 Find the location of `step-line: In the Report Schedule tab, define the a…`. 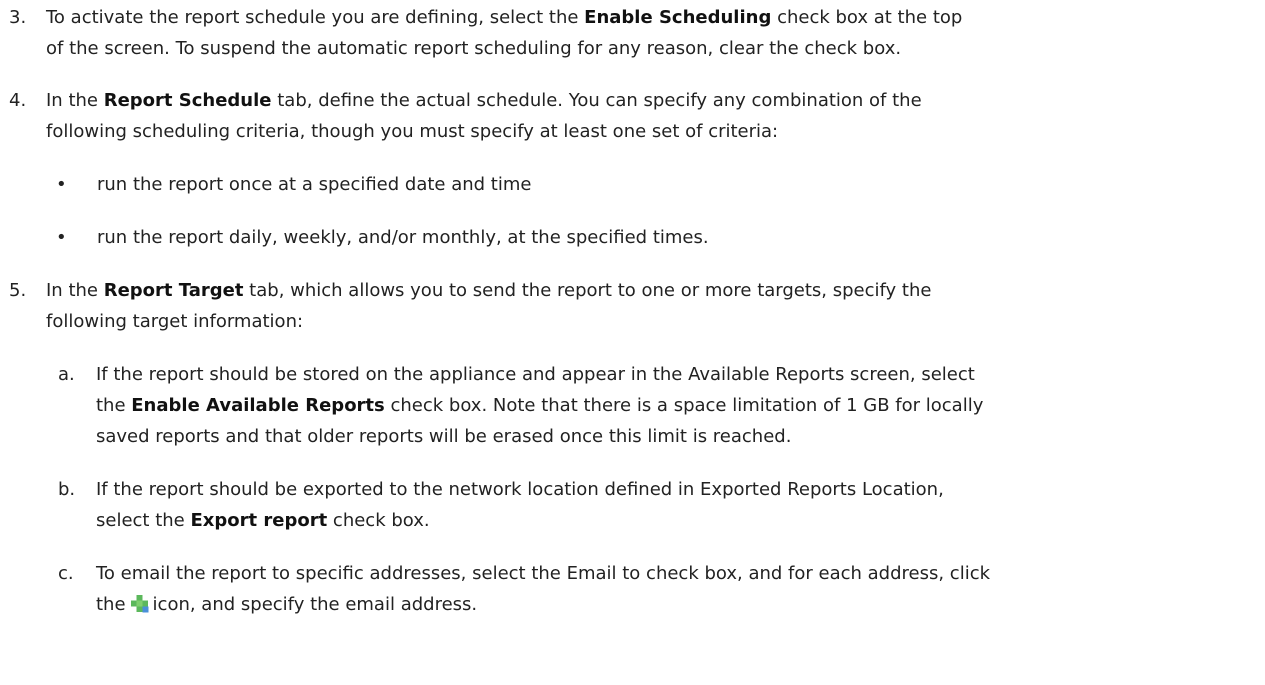

step-line: In the Report Schedule tab, define the a… is located at coordinates (484, 100).